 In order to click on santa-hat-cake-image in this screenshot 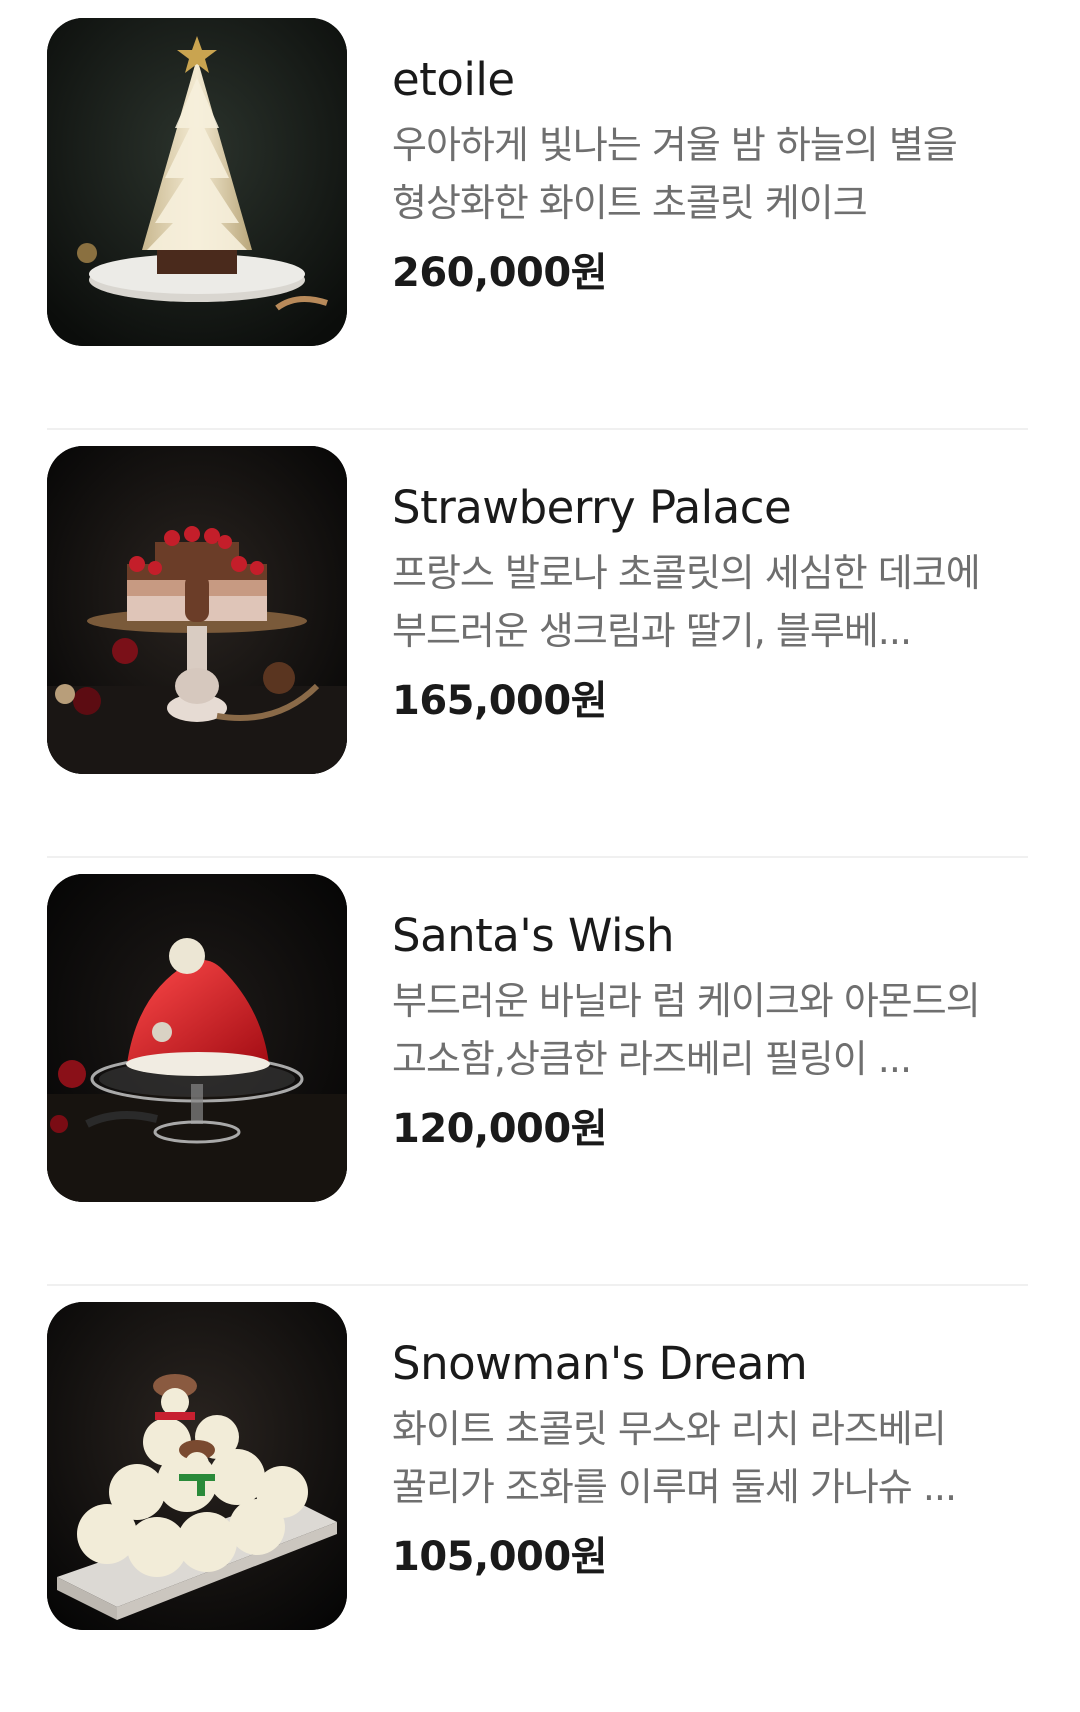, I will do `click(197, 1038)`.